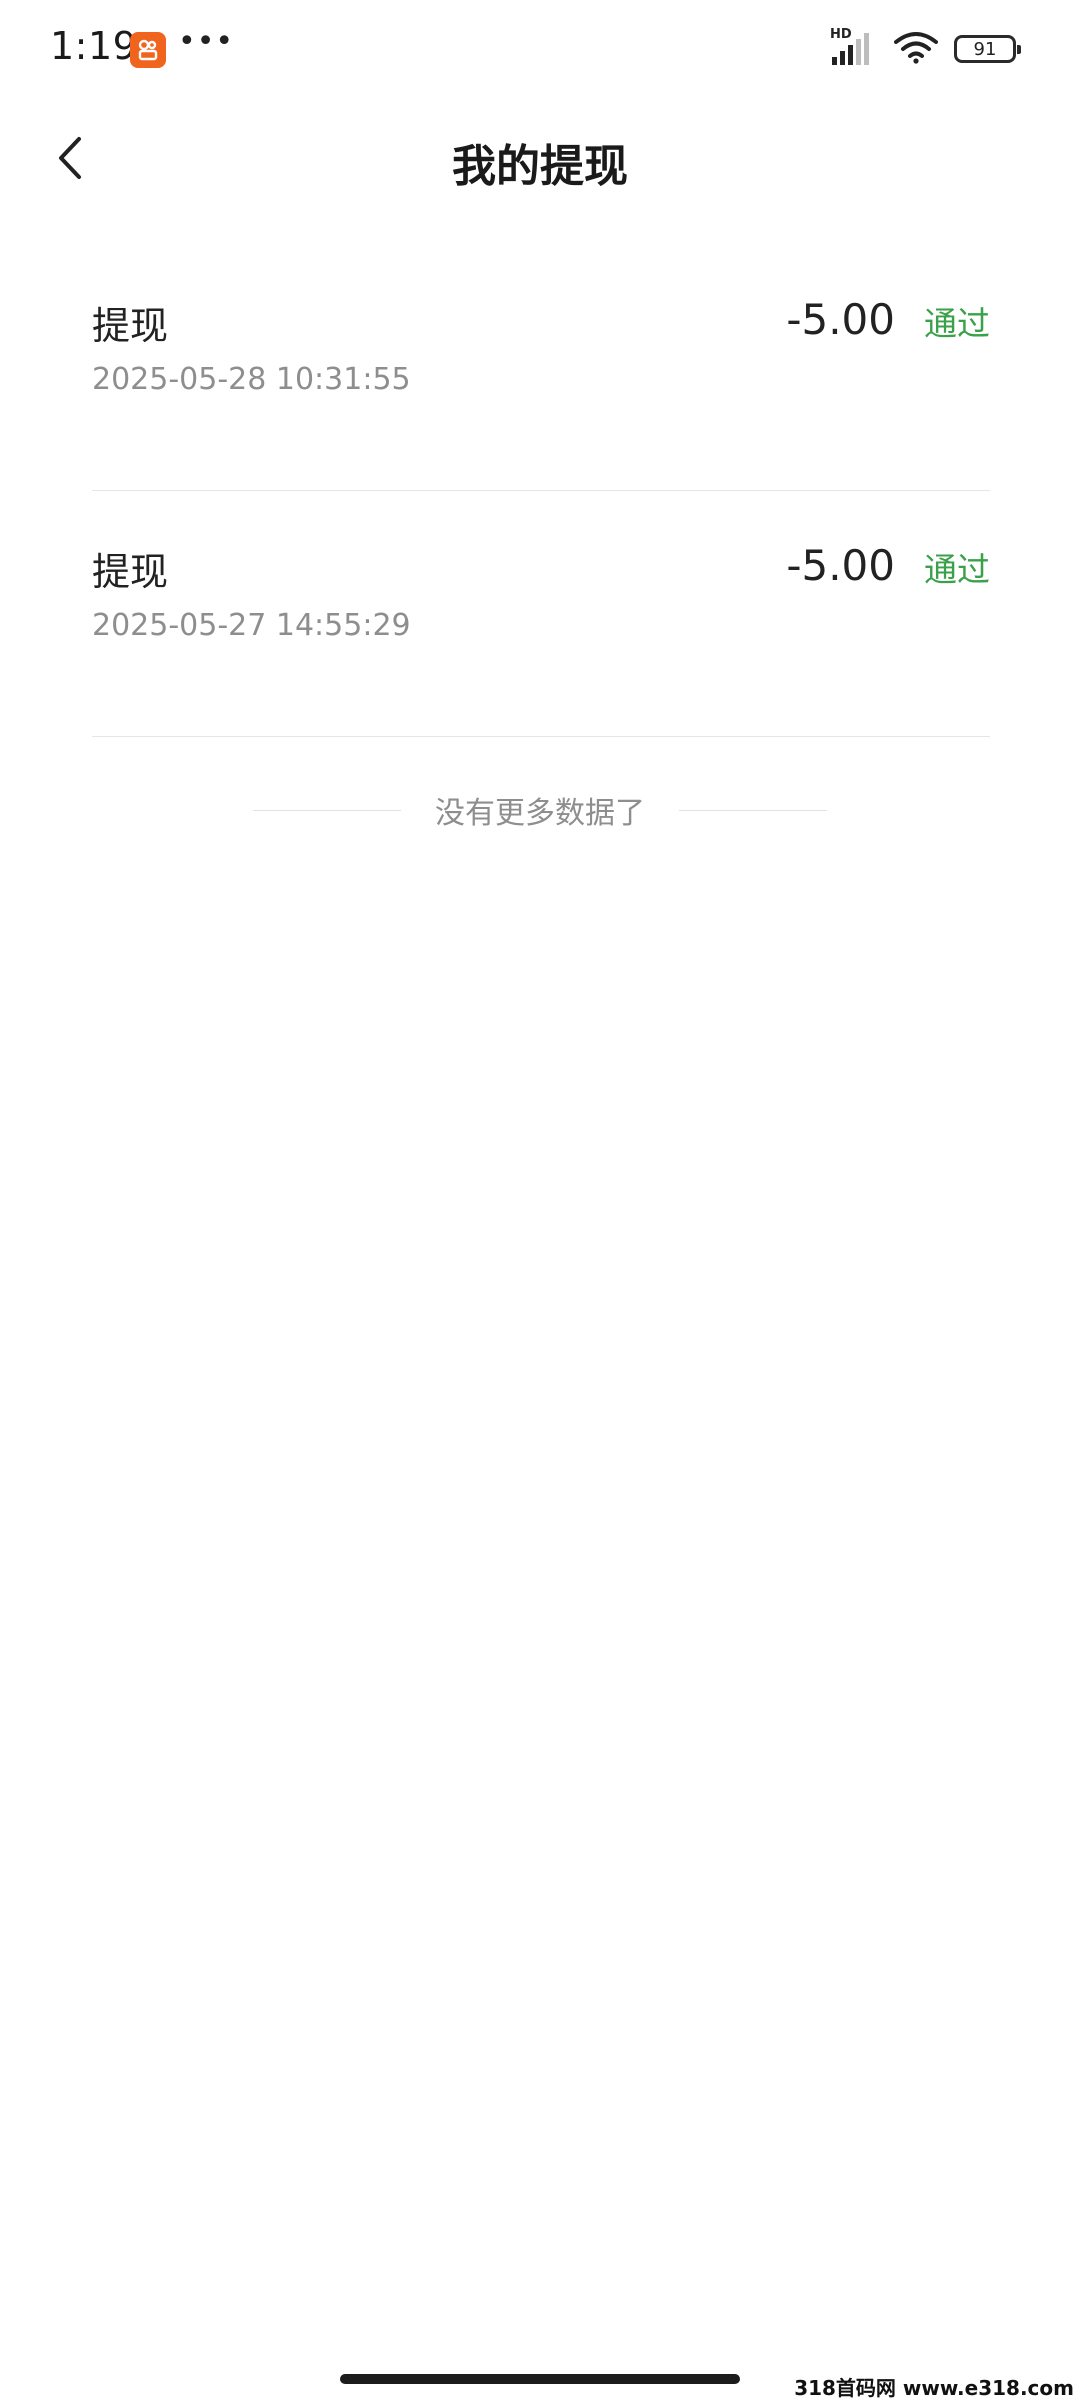  What do you see at coordinates (854, 47) in the screenshot?
I see `signal-icon: HD` at bounding box center [854, 47].